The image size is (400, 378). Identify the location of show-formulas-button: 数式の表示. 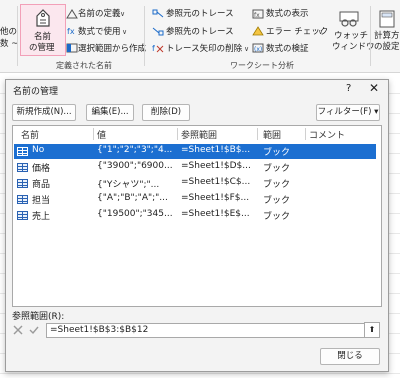
(287, 14).